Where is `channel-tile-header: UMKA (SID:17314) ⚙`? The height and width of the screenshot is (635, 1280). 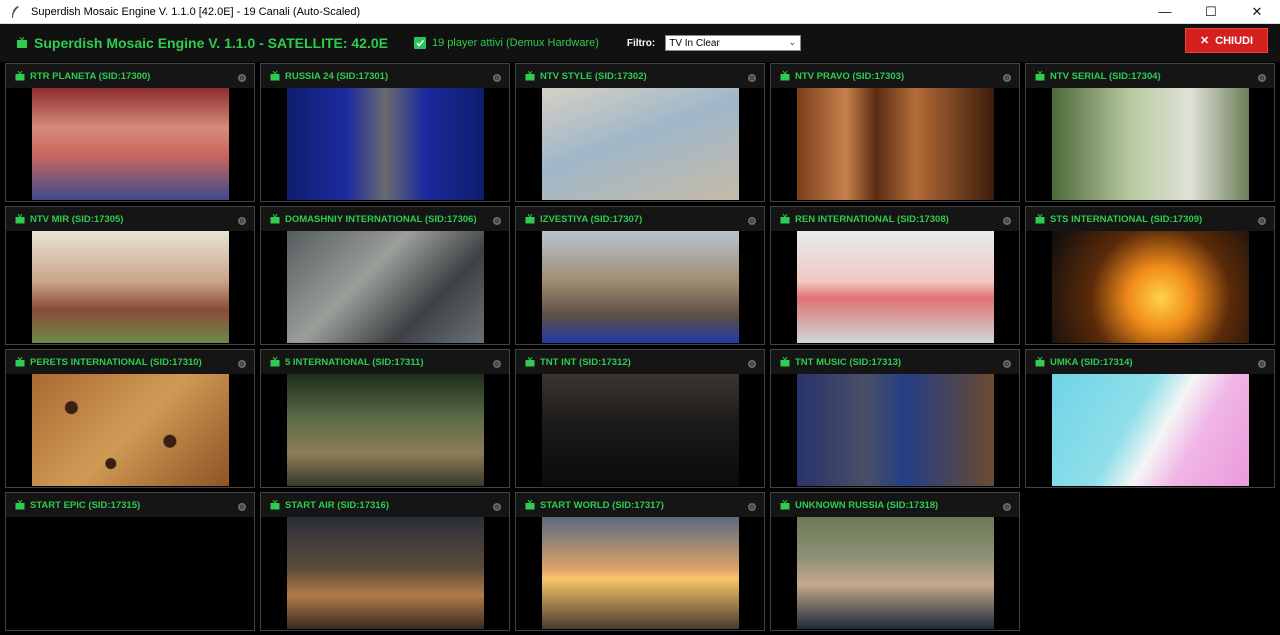 channel-tile-header: UMKA (SID:17314) ⚙ is located at coordinates (1150, 362).